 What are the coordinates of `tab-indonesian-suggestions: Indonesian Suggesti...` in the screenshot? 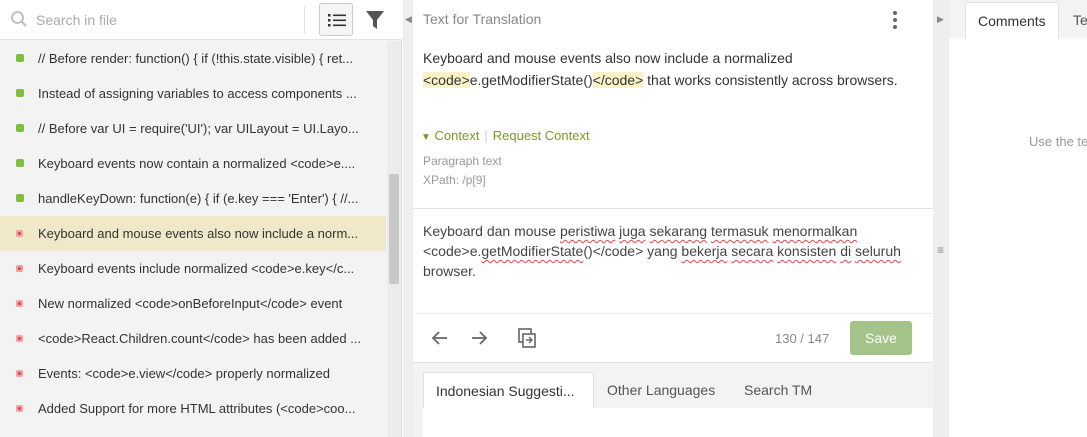 It's located at (508, 390).